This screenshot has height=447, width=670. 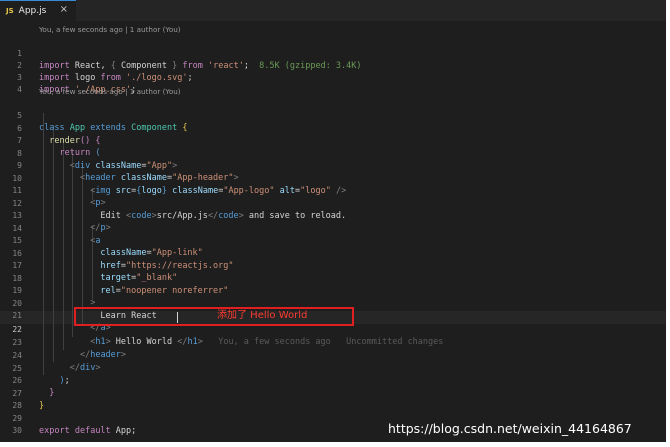 I want to click on code-line-19: 19 >, so click(x=333, y=290).